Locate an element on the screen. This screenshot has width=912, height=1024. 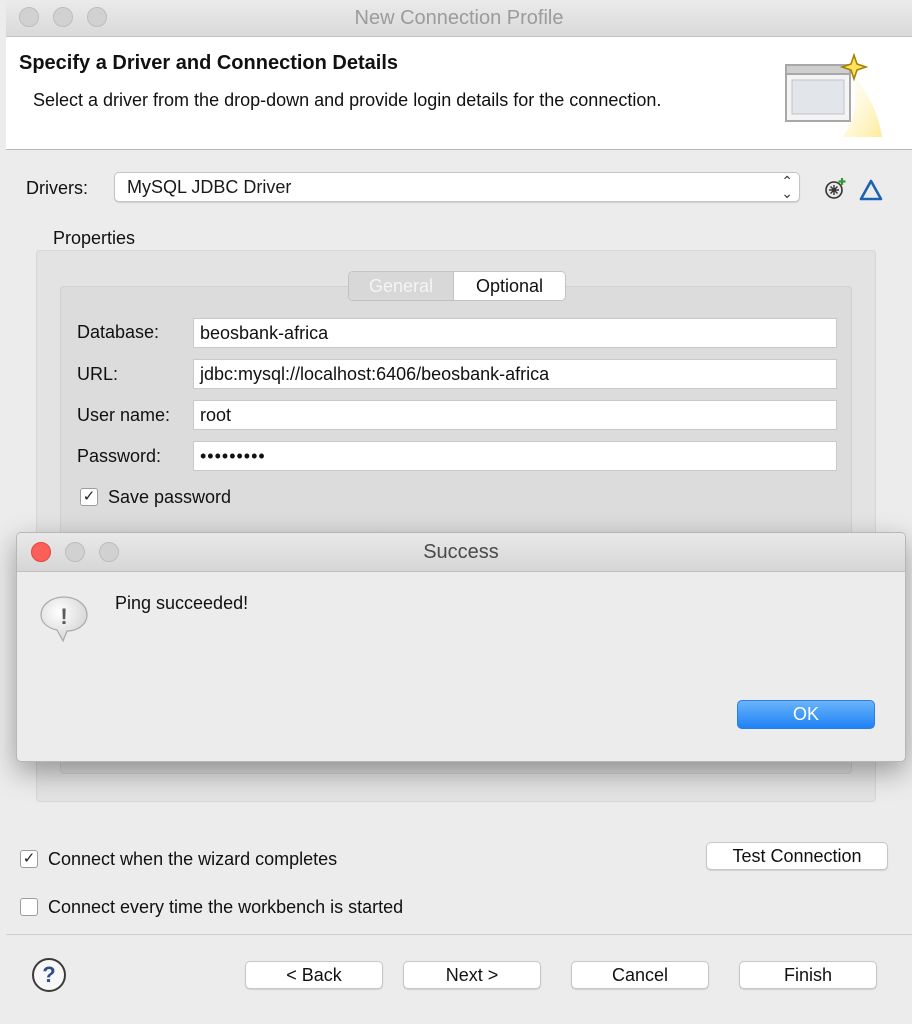
dialog-message: Ping succeeded! is located at coordinates (182, 603).